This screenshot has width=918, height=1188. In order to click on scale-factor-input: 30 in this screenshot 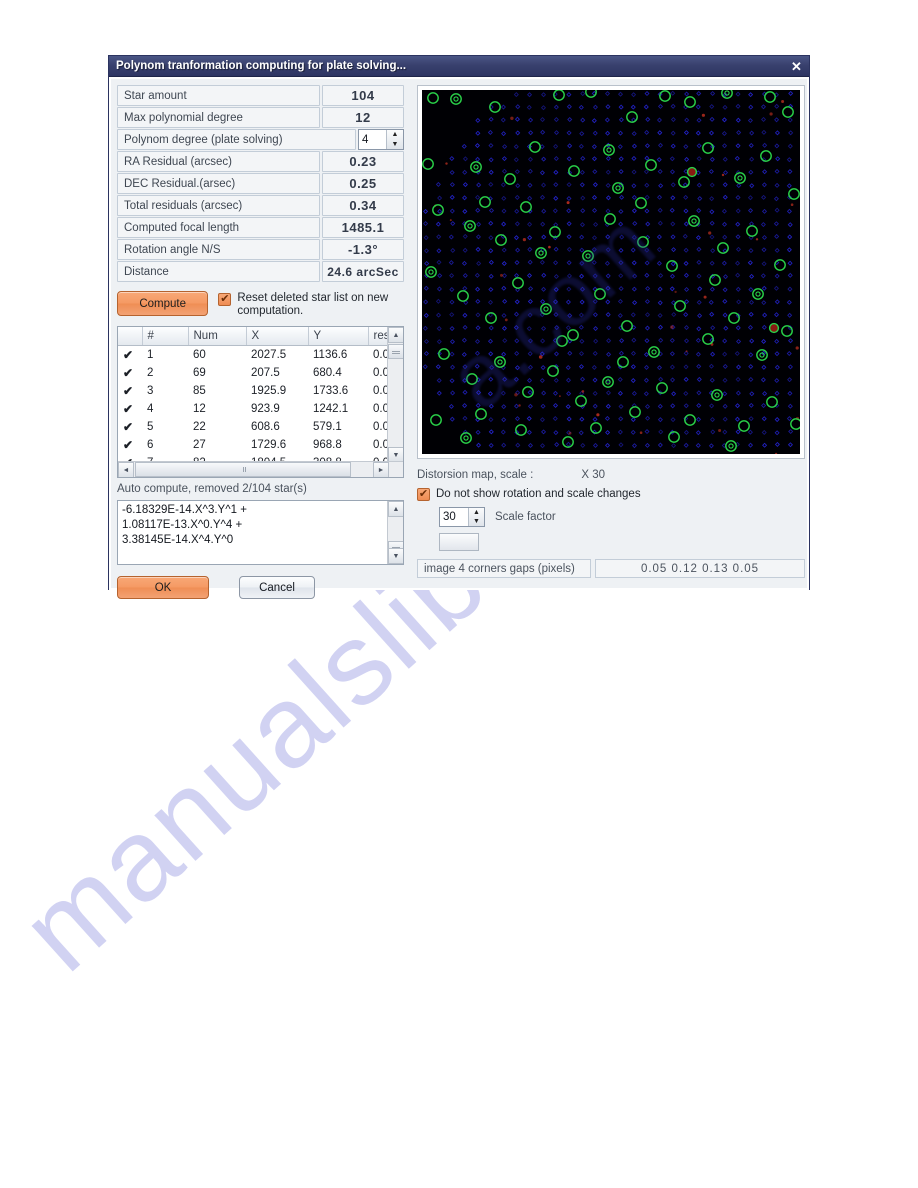, I will do `click(454, 517)`.